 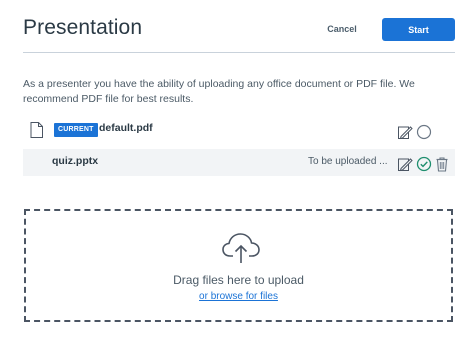 I want to click on dropzone-text: Drag files here to upload, so click(x=238, y=280).